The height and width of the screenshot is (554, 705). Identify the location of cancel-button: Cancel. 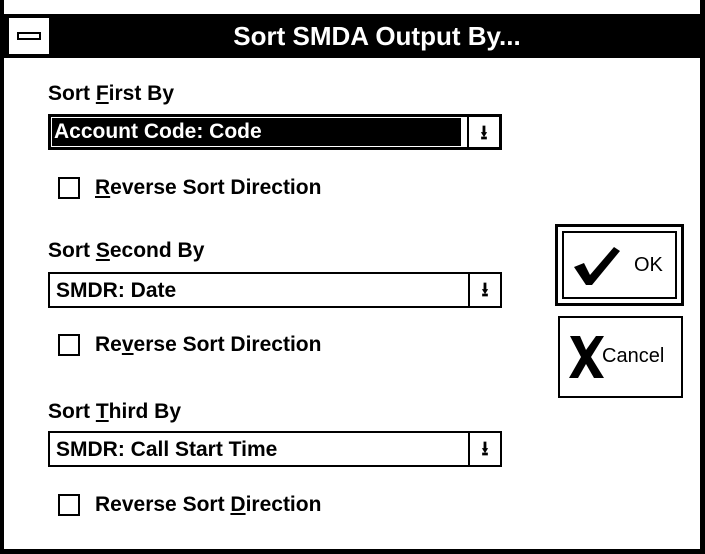
(620, 357).